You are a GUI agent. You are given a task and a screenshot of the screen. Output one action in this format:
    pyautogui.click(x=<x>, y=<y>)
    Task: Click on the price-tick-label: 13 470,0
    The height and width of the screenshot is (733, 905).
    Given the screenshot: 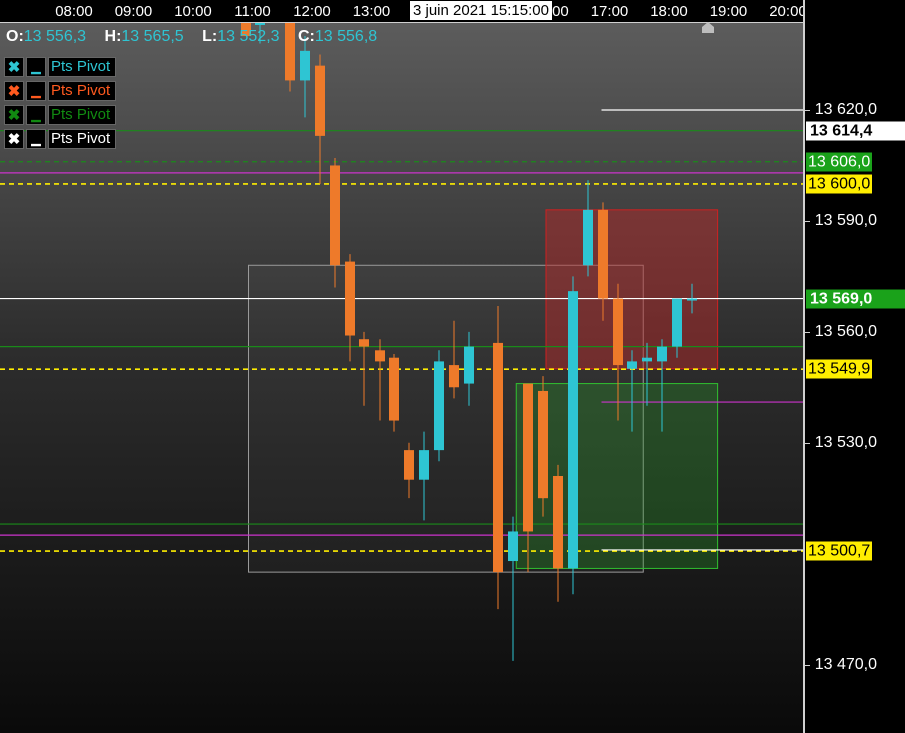 What is the action you would take?
    pyautogui.click(x=845, y=664)
    